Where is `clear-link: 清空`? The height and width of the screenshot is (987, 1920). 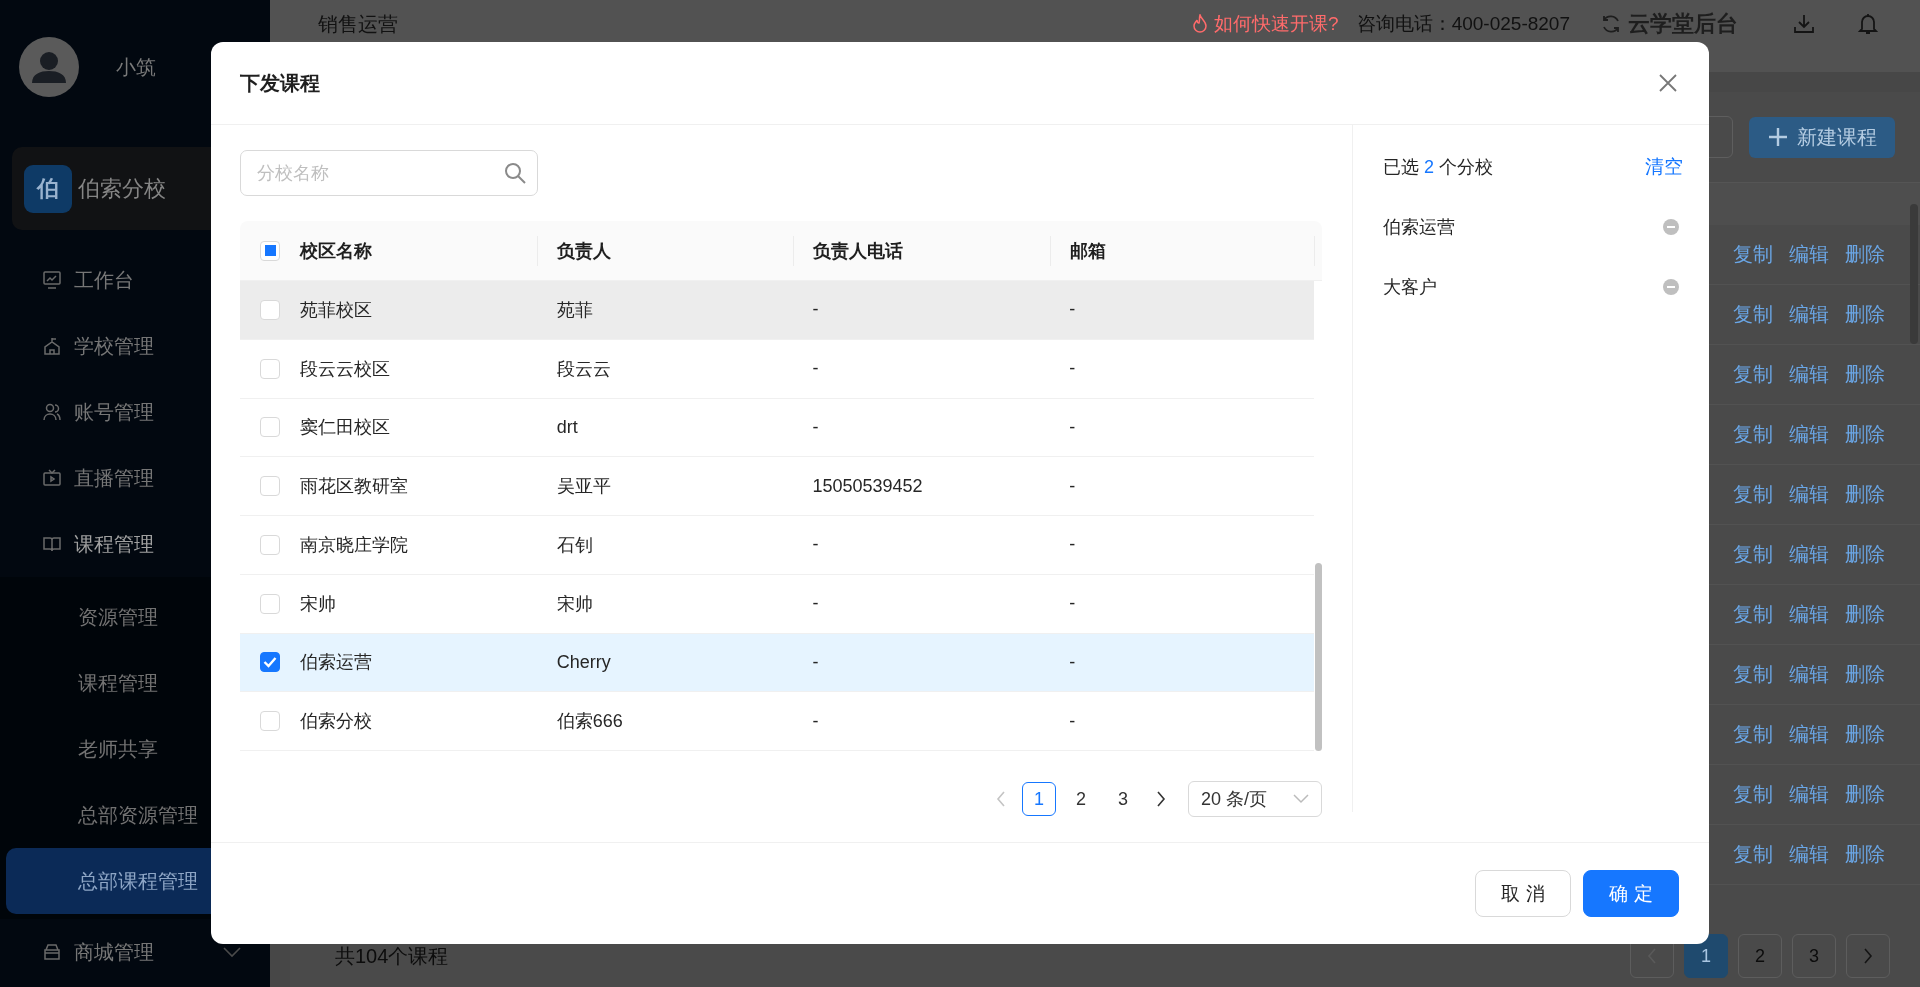
clear-link: 清空 is located at coordinates (1664, 167).